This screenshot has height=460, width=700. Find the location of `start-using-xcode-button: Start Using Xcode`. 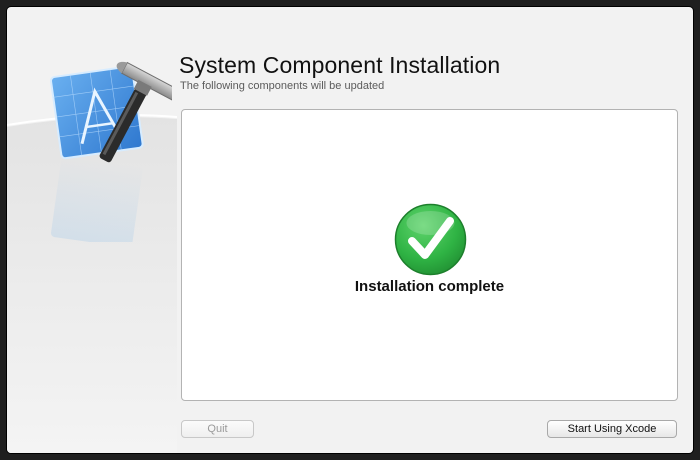

start-using-xcode-button: Start Using Xcode is located at coordinates (612, 429).